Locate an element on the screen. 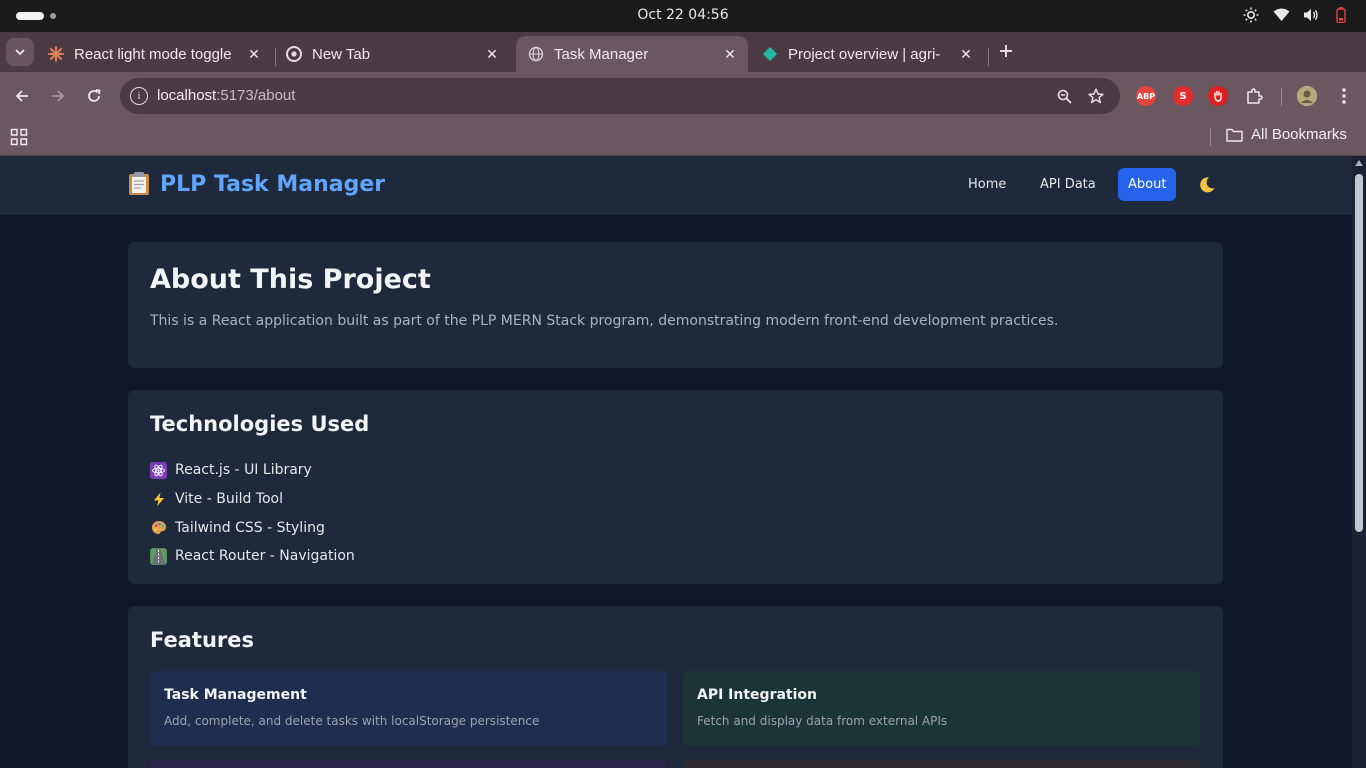  tab-title: Project overview | agri- is located at coordinates (864, 54).